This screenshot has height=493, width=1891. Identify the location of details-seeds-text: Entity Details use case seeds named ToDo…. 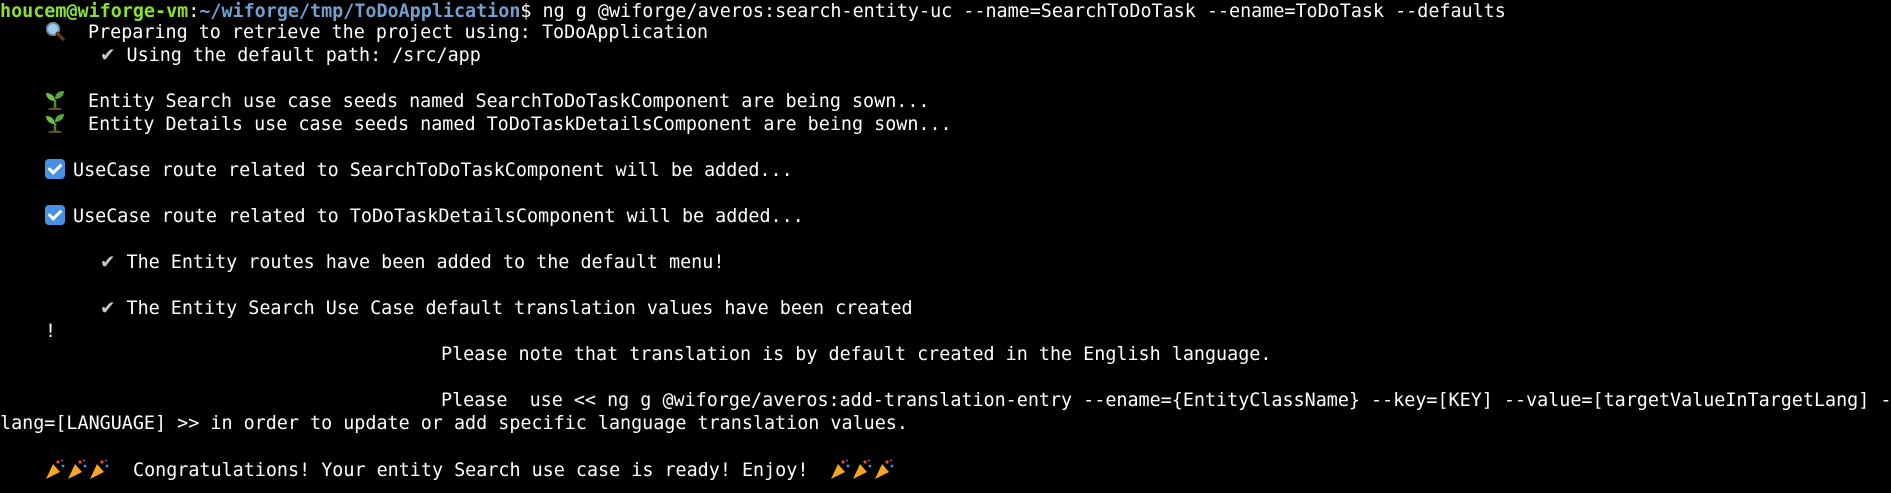
(520, 124).